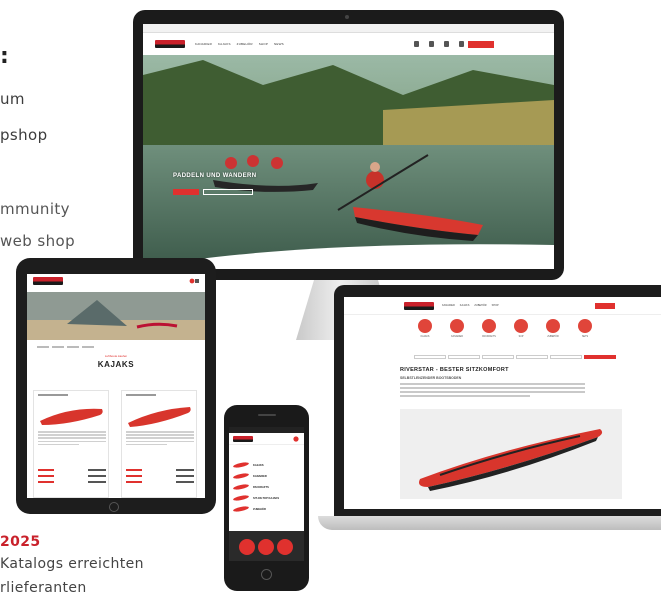 The height and width of the screenshot is (592, 661). What do you see at coordinates (65, 347) in the screenshot?
I see `breadcrumb` at bounding box center [65, 347].